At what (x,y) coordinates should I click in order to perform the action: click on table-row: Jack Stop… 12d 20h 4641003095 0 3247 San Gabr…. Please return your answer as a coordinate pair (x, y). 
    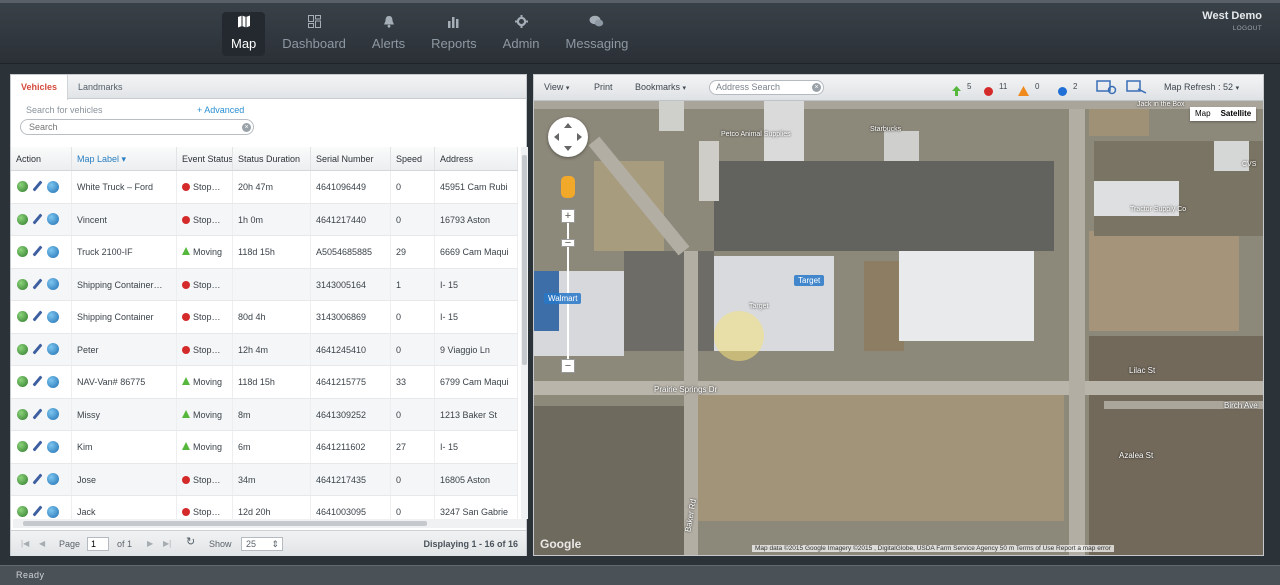
    Looking at the image, I should click on (264, 507).